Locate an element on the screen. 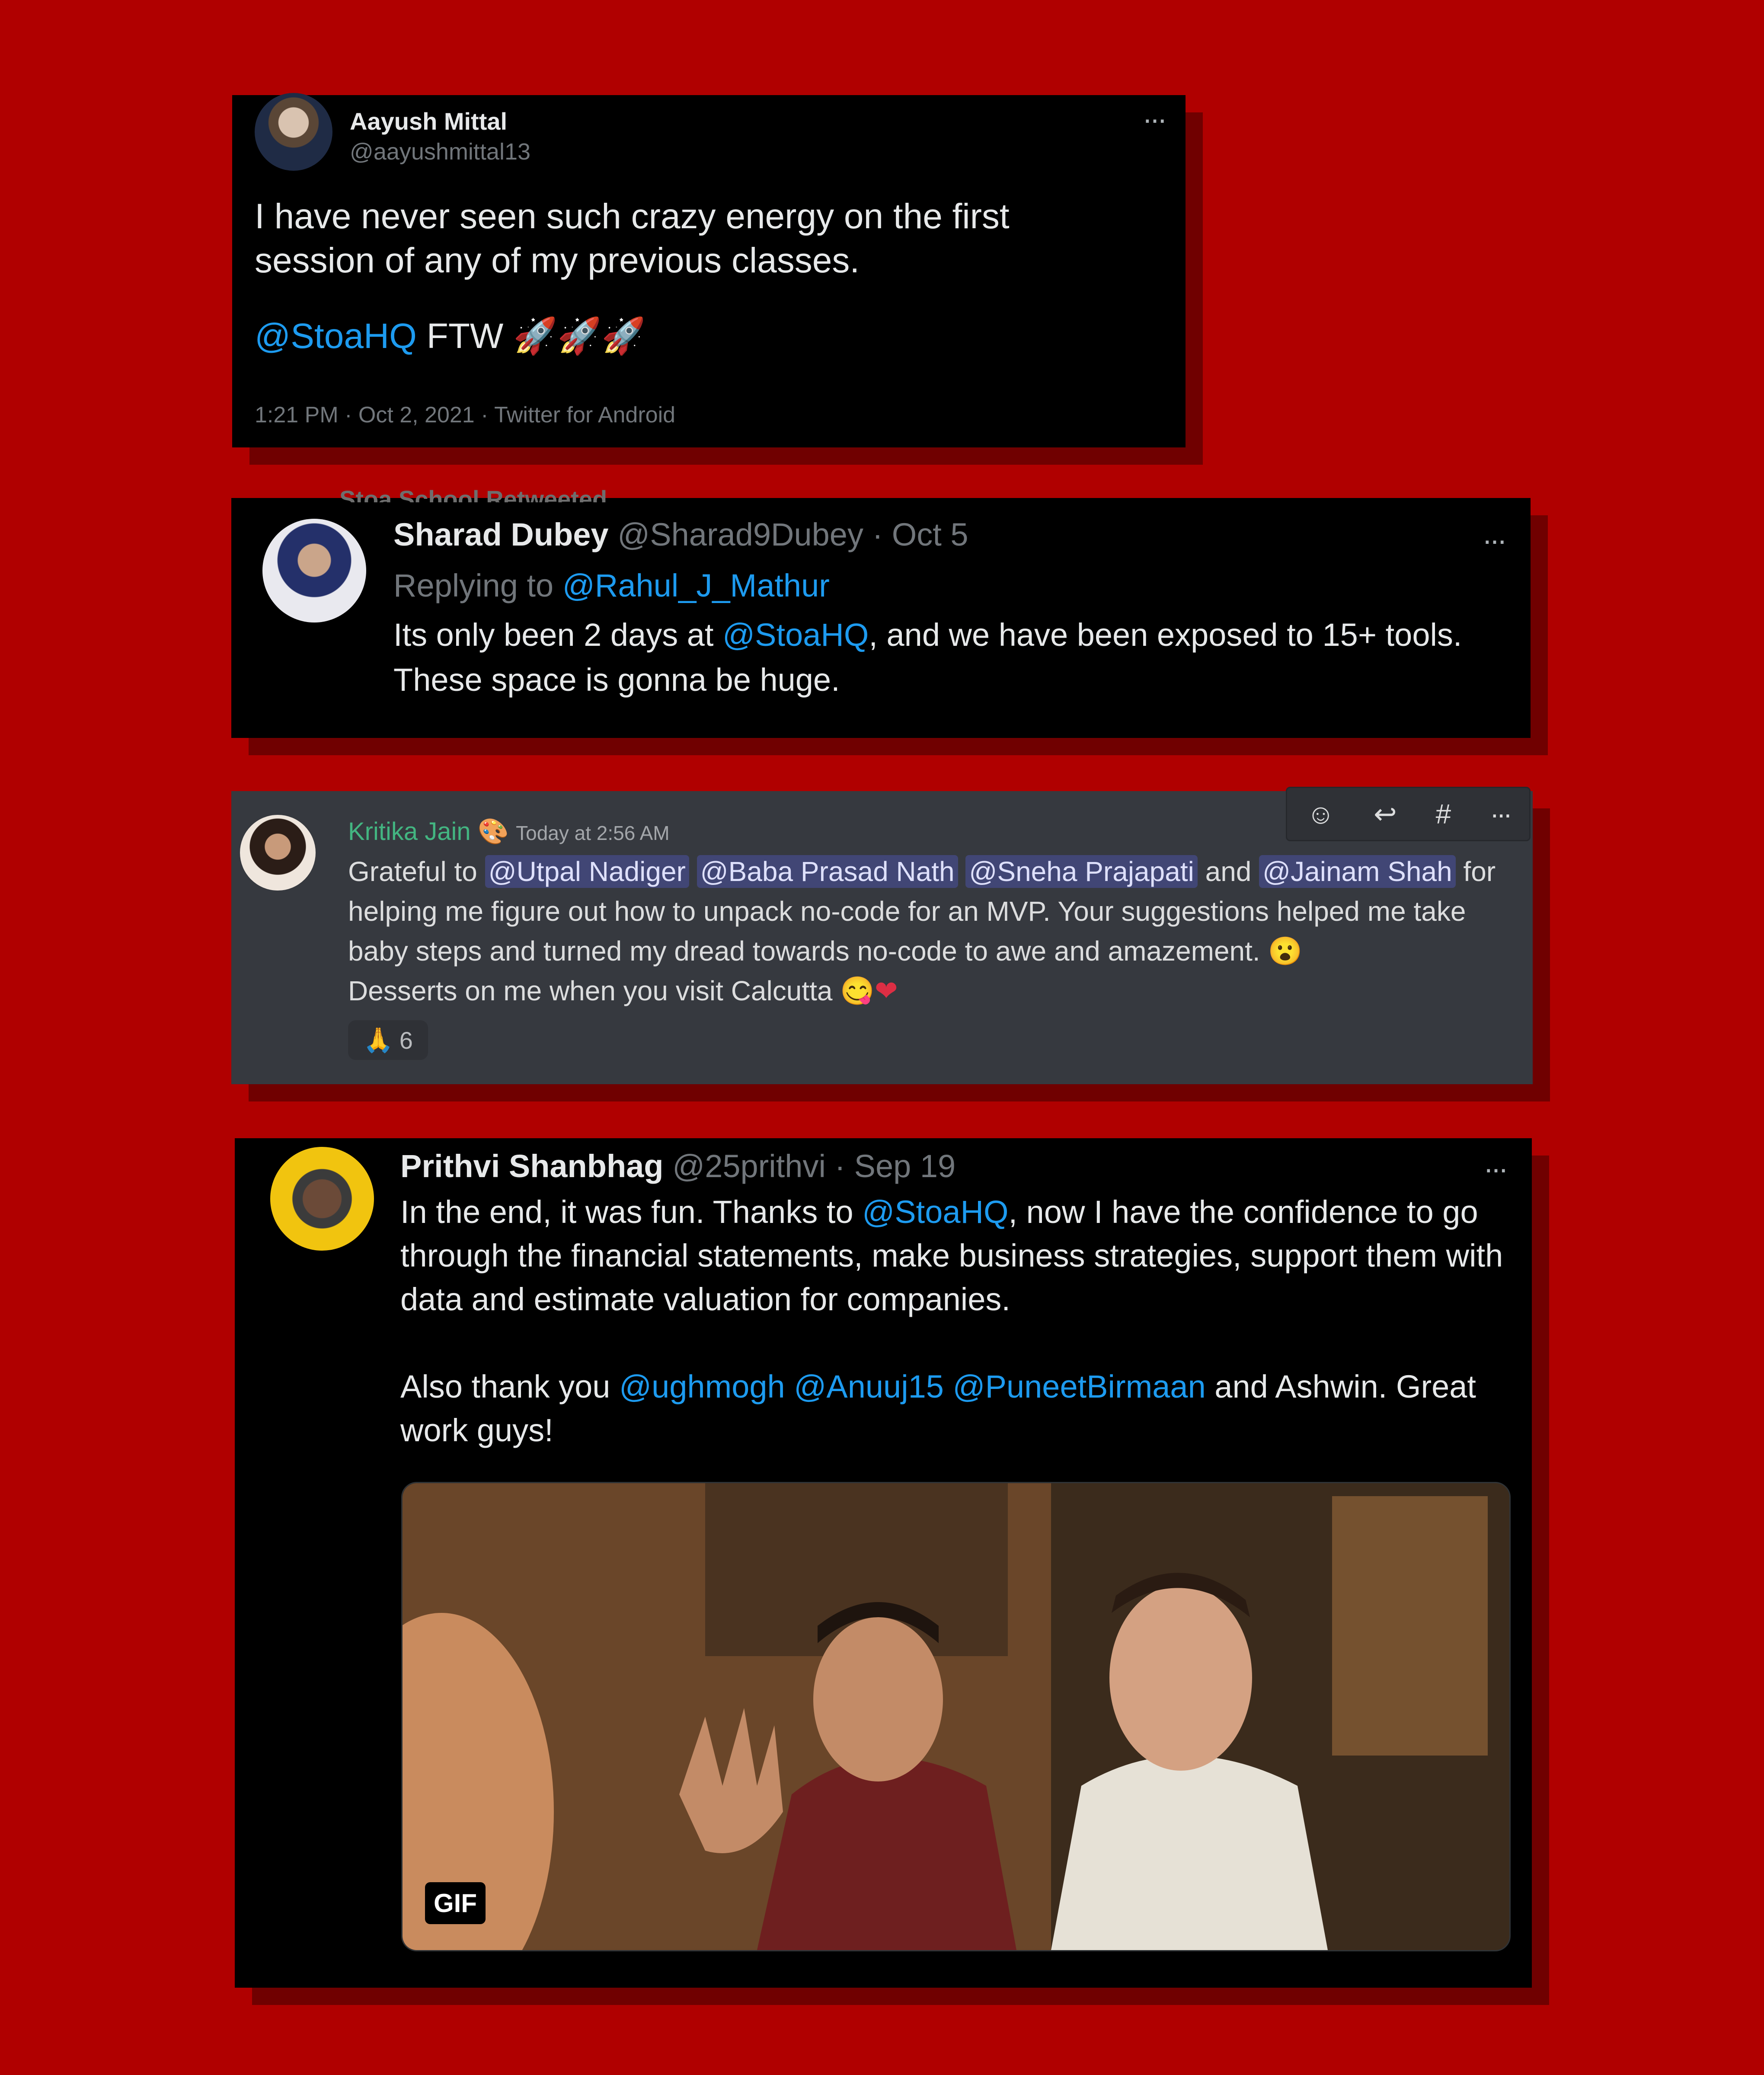  retweet-banner: Stoa School Retweeted is located at coordinates (473, 494).